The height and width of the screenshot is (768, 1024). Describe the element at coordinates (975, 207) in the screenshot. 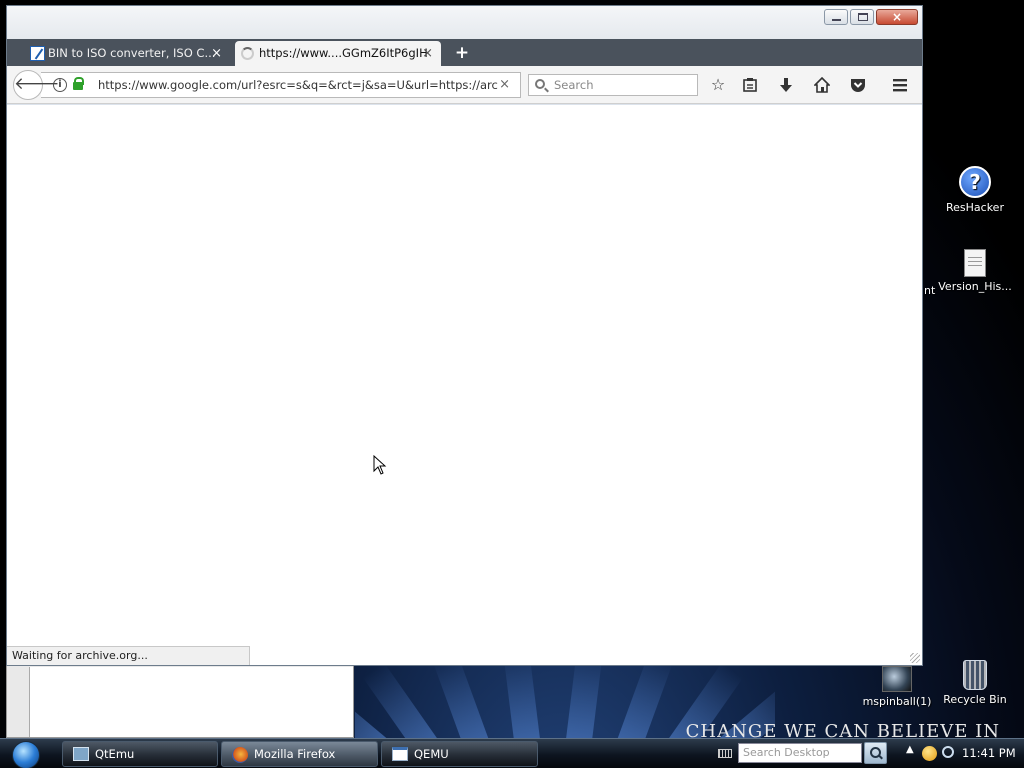

I see `desktop-icon-label: ResHacker` at that location.